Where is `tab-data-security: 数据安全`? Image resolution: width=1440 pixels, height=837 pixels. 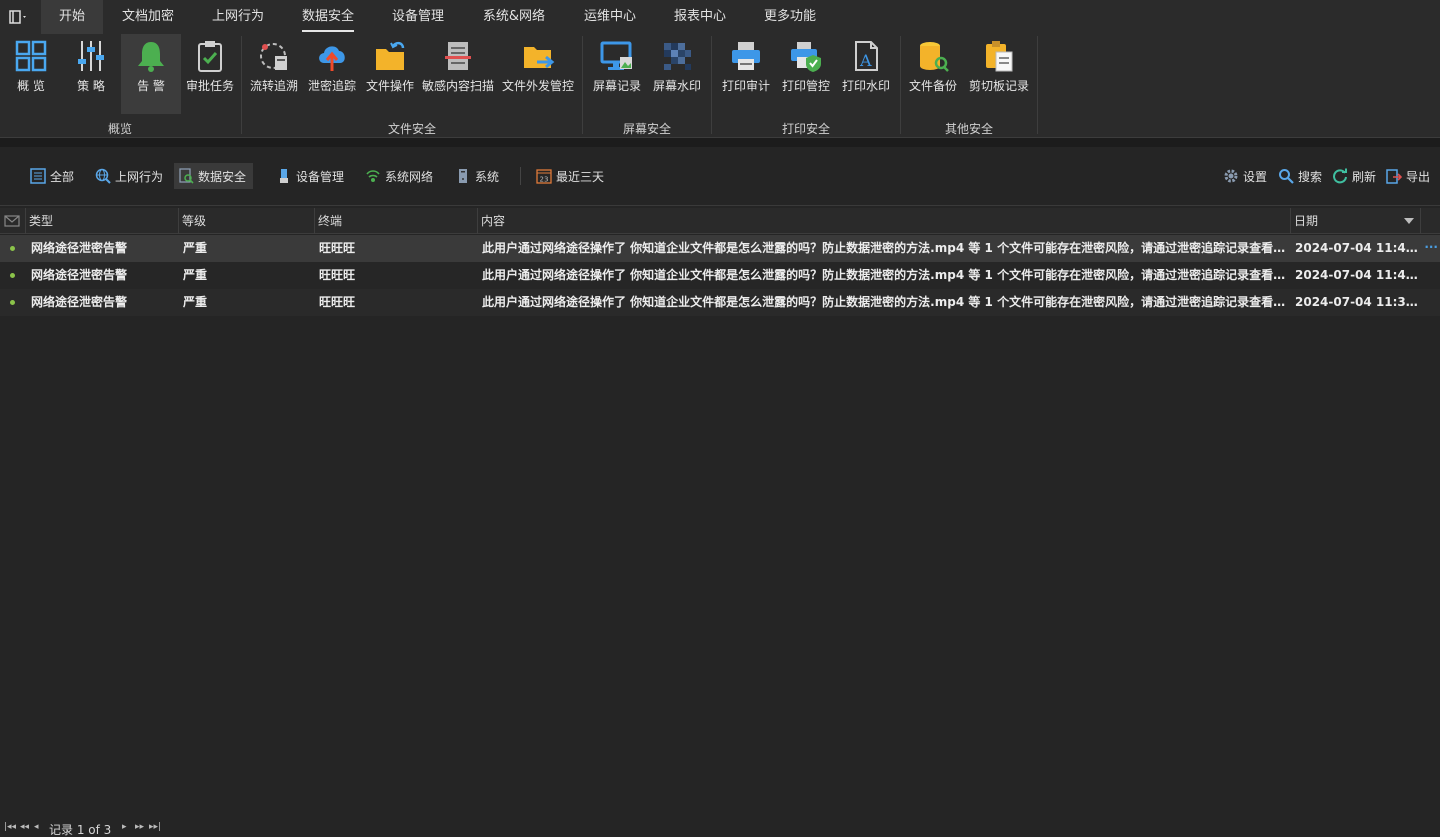 tab-data-security: 数据安全 is located at coordinates (328, 17).